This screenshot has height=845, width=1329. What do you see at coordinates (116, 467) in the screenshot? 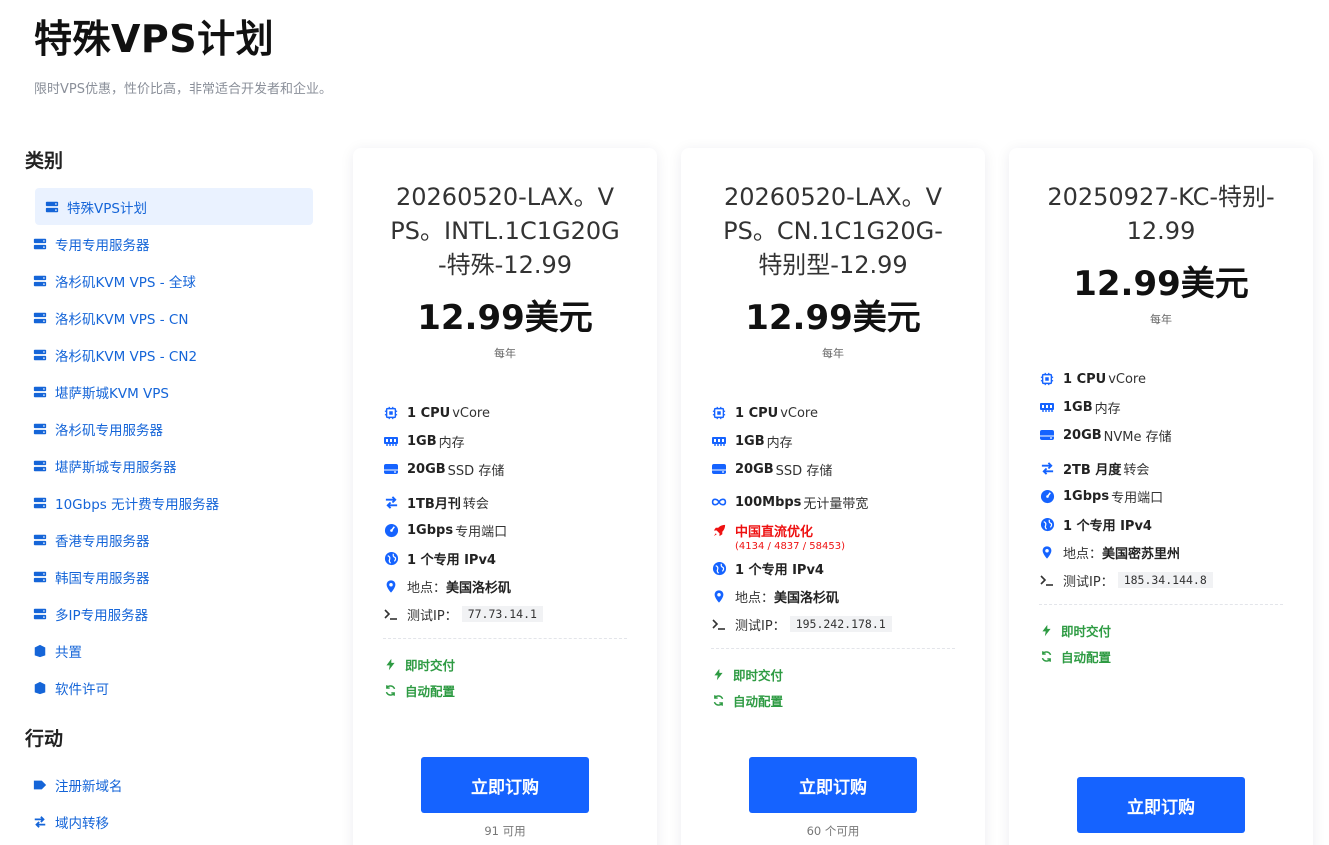
I see `sidebar-item-label: 堪萨斯城专用服务器` at bounding box center [116, 467].